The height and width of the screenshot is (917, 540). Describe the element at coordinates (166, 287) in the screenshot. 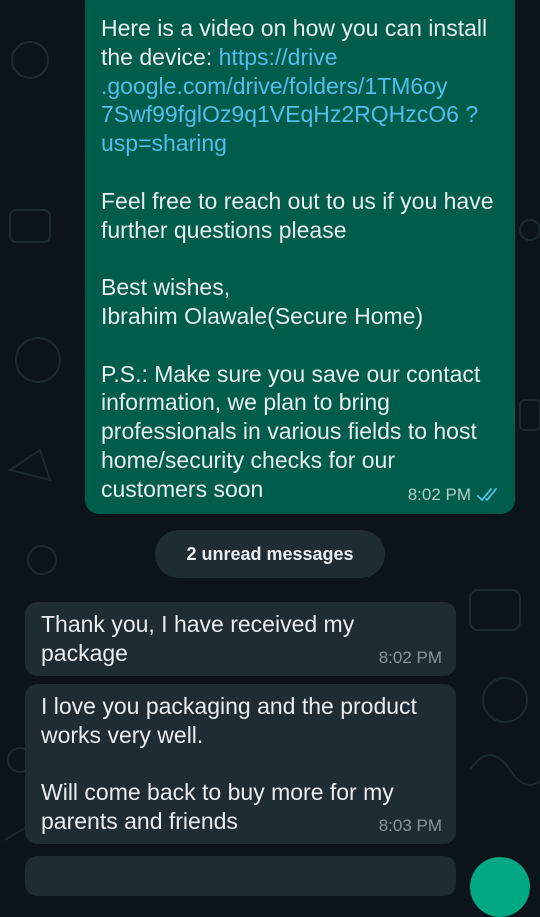

I see `signoff-line: Best wishes,` at that location.